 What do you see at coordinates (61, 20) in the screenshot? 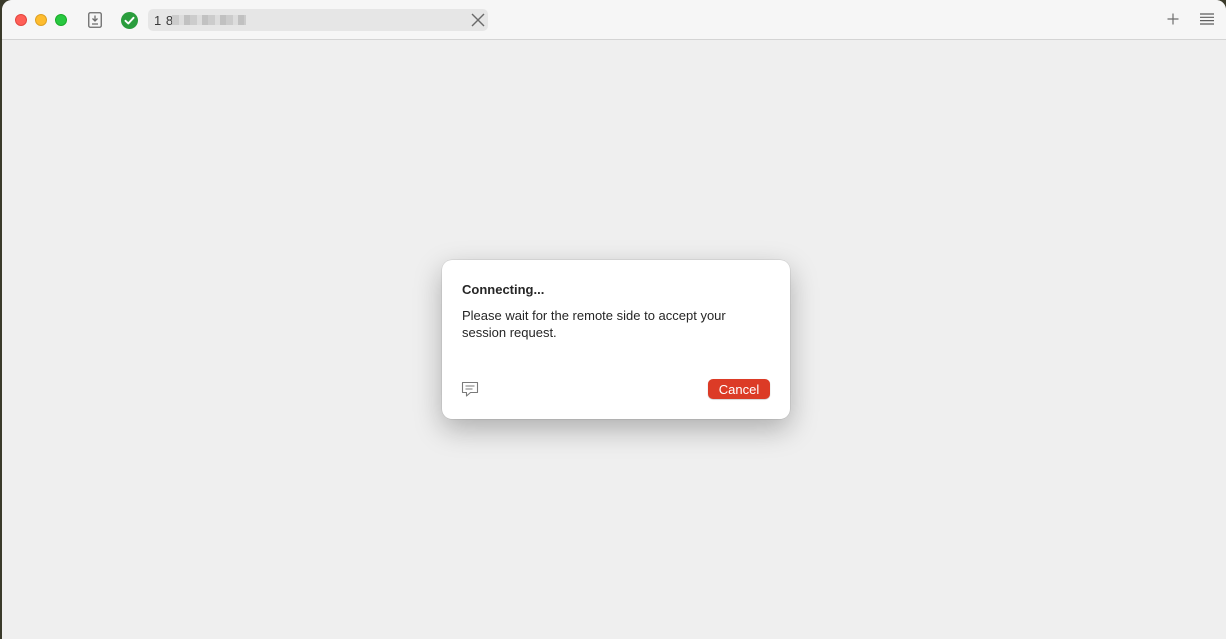
I see `window-maximize-button` at bounding box center [61, 20].